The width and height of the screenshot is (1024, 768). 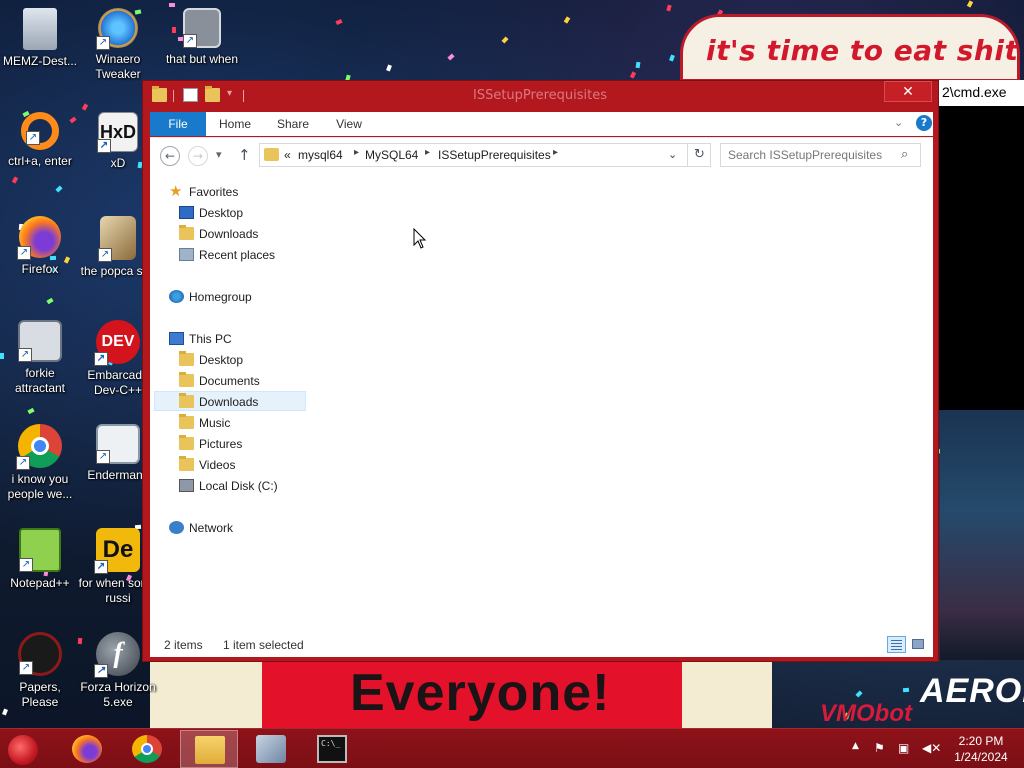 I want to click on nav-pc-downloads: Downloads, so click(x=230, y=401).